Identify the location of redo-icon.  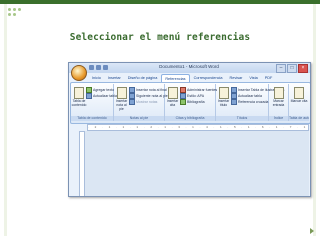
(105, 67).